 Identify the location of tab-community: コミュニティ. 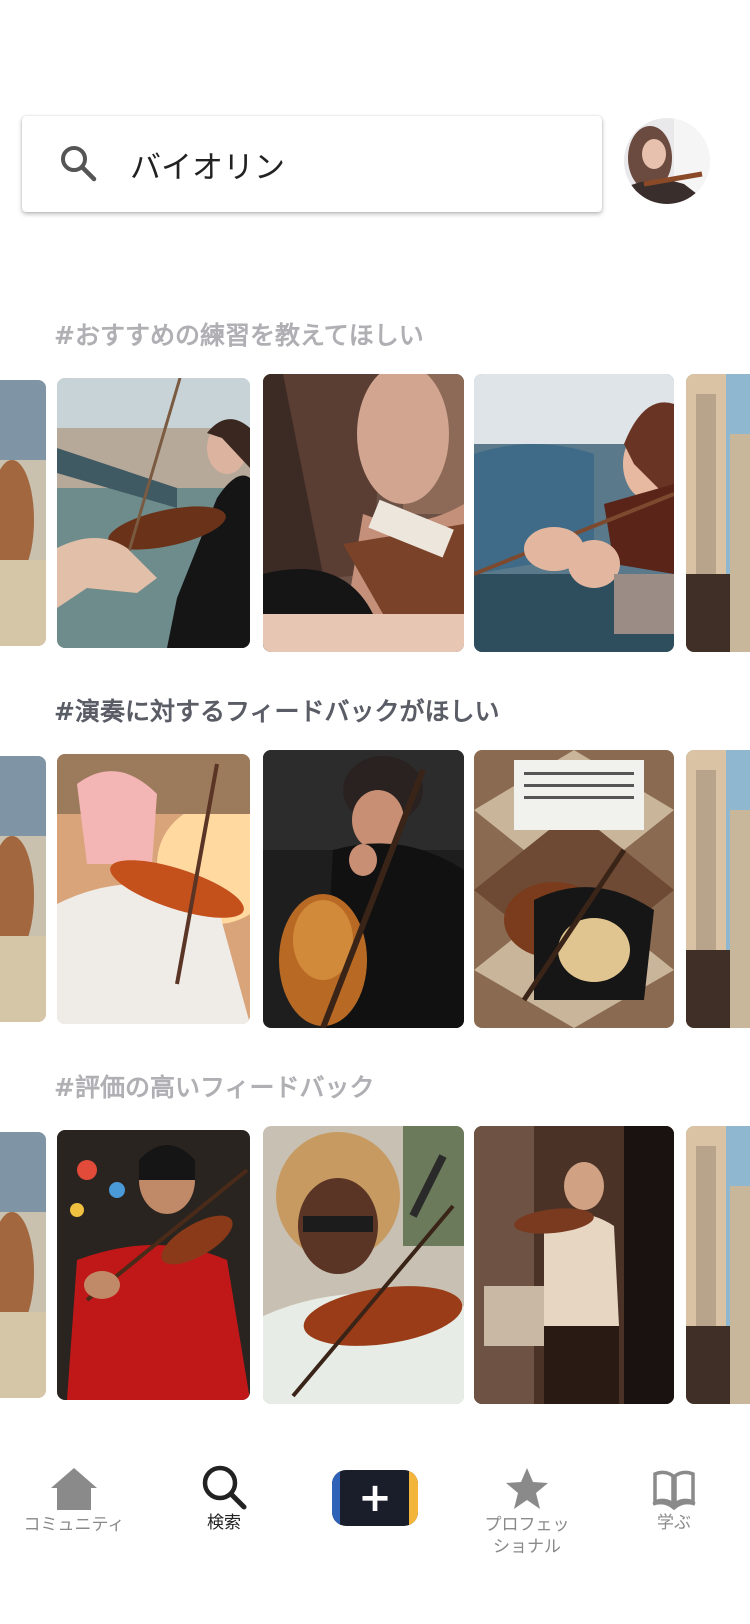
(74, 1501).